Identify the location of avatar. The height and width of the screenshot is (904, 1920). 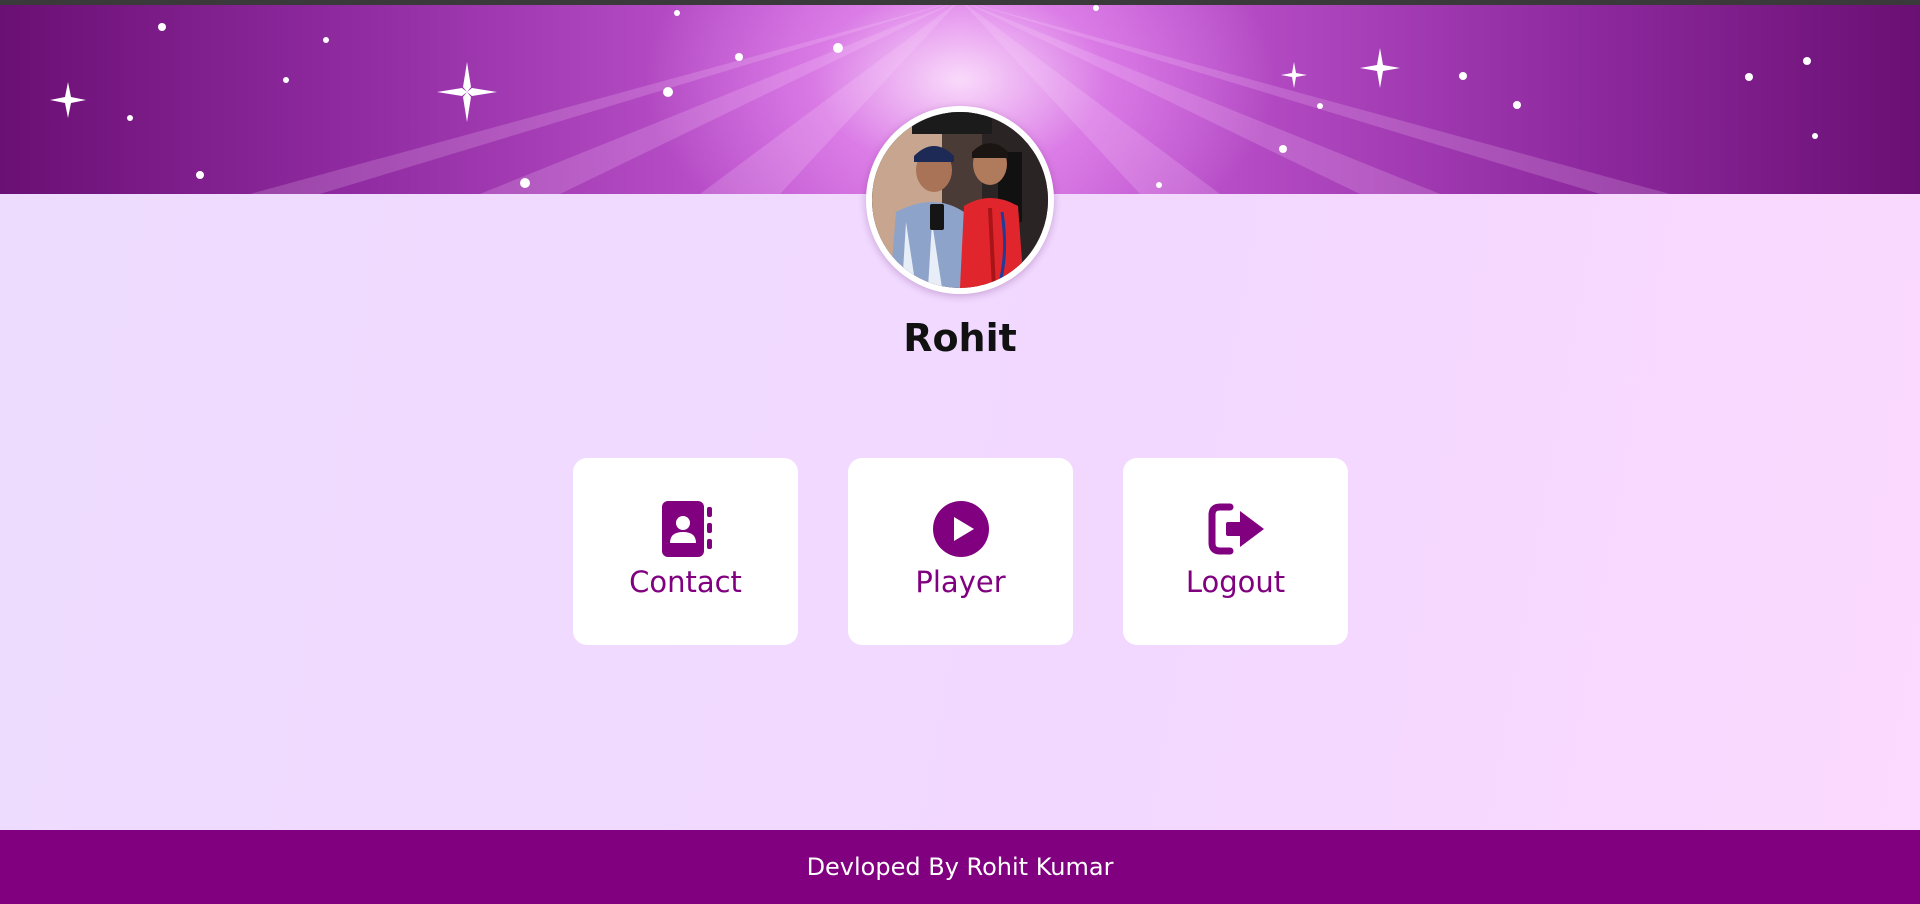
(960, 200).